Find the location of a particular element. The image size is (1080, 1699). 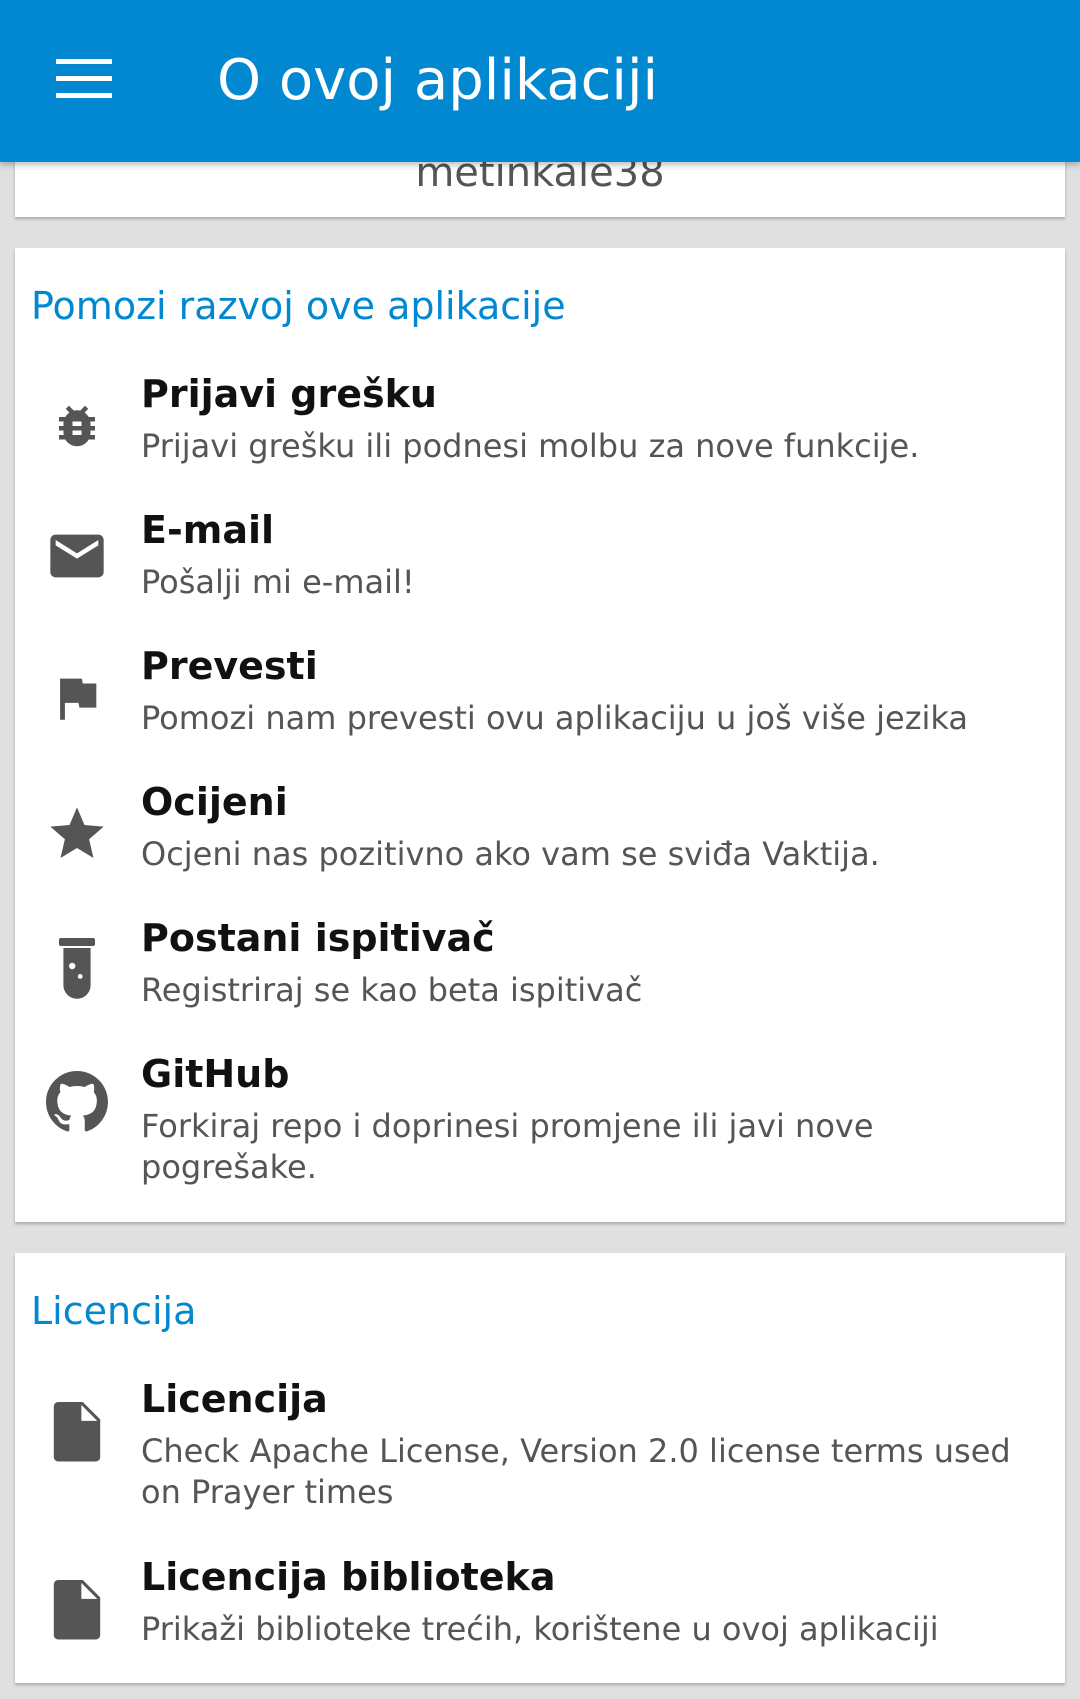

item-desc: Registriraj se kao beta ispitivač is located at coordinates (392, 990).